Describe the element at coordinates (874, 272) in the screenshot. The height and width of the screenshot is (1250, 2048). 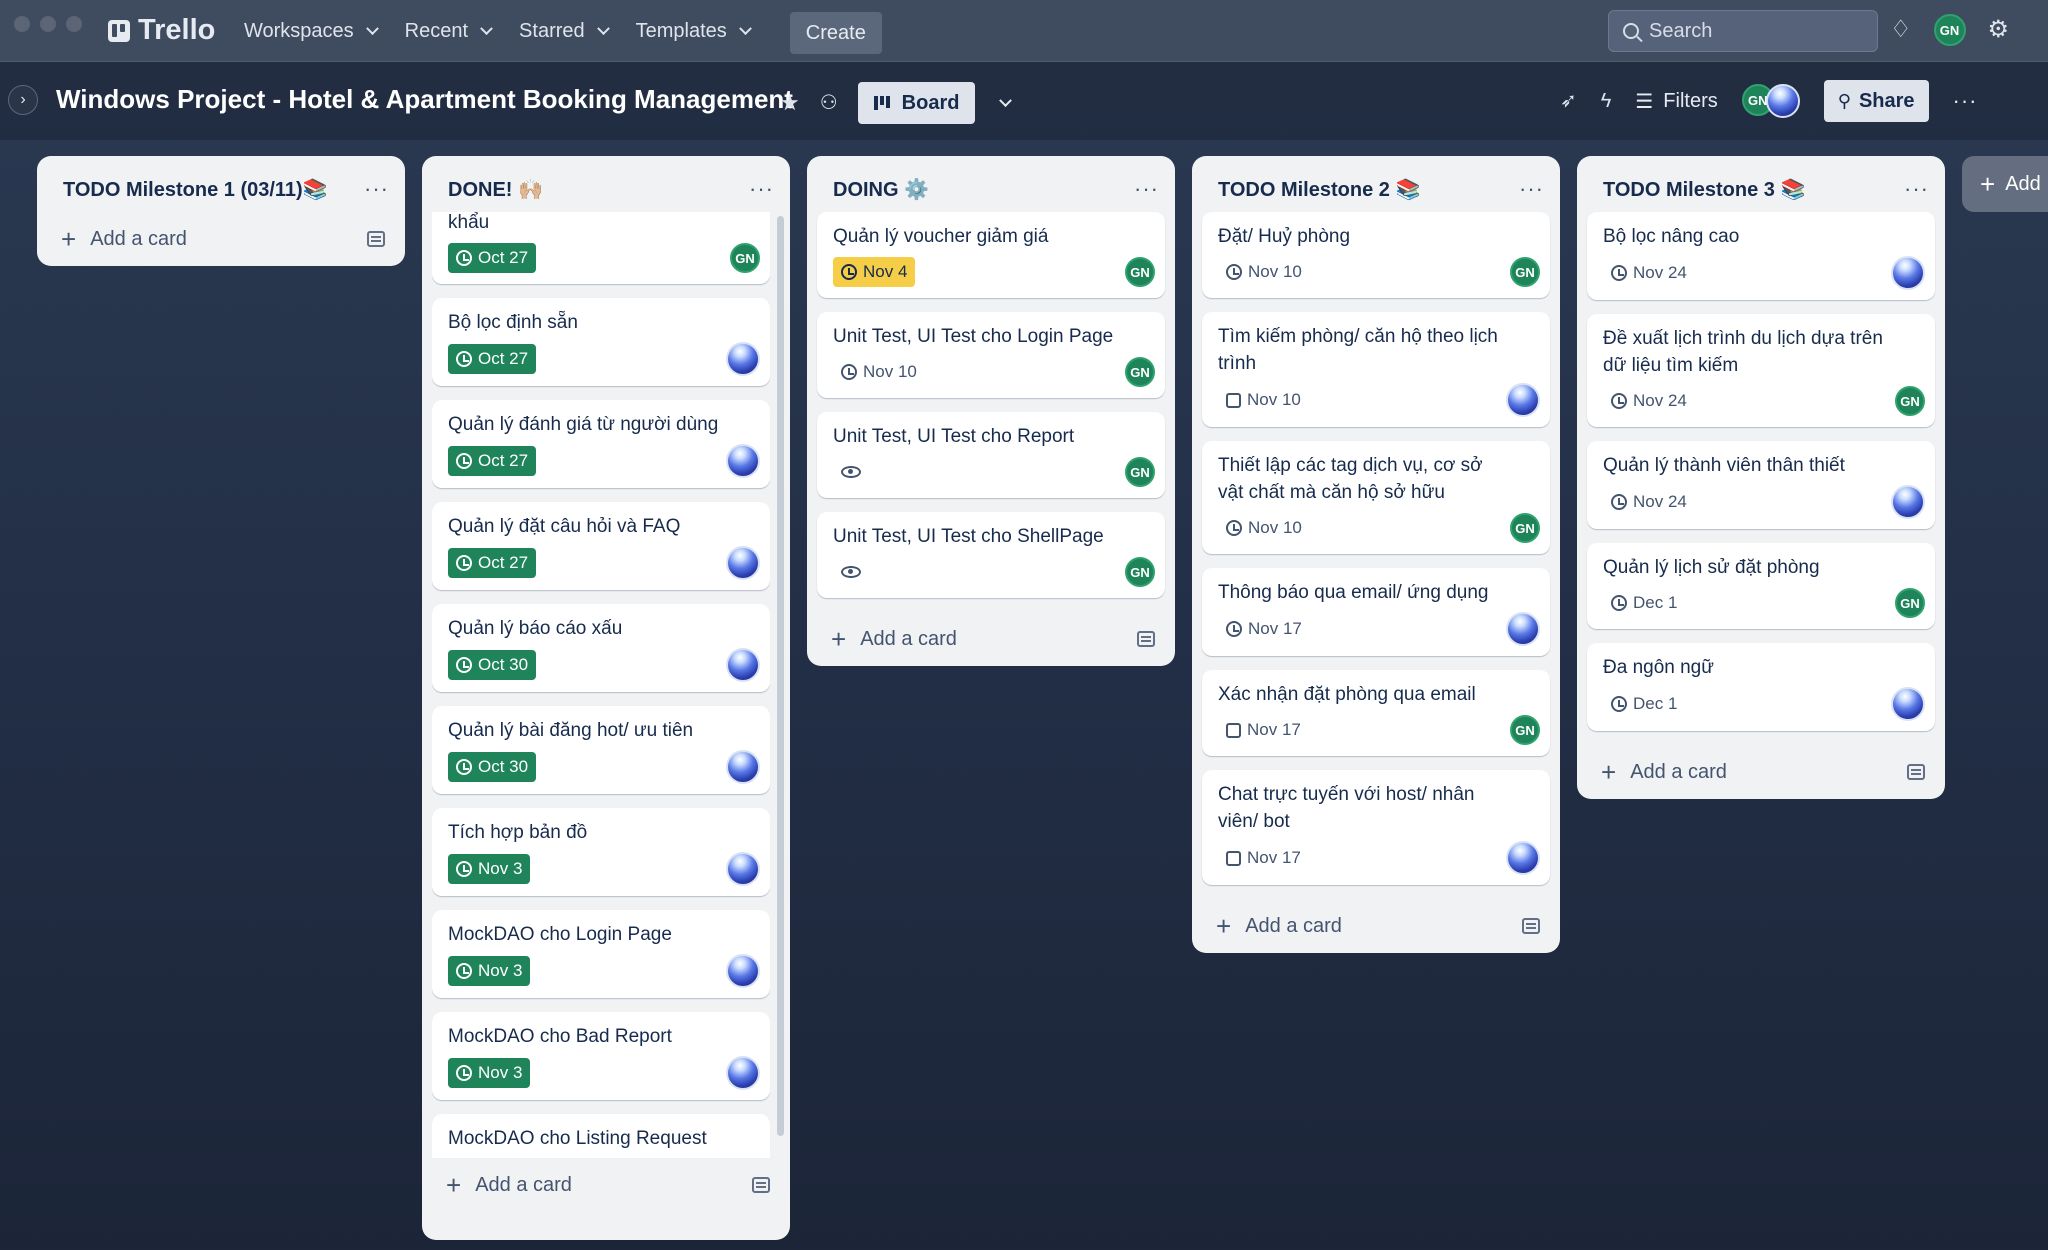
I see `due-date-badge: Nov 4` at that location.